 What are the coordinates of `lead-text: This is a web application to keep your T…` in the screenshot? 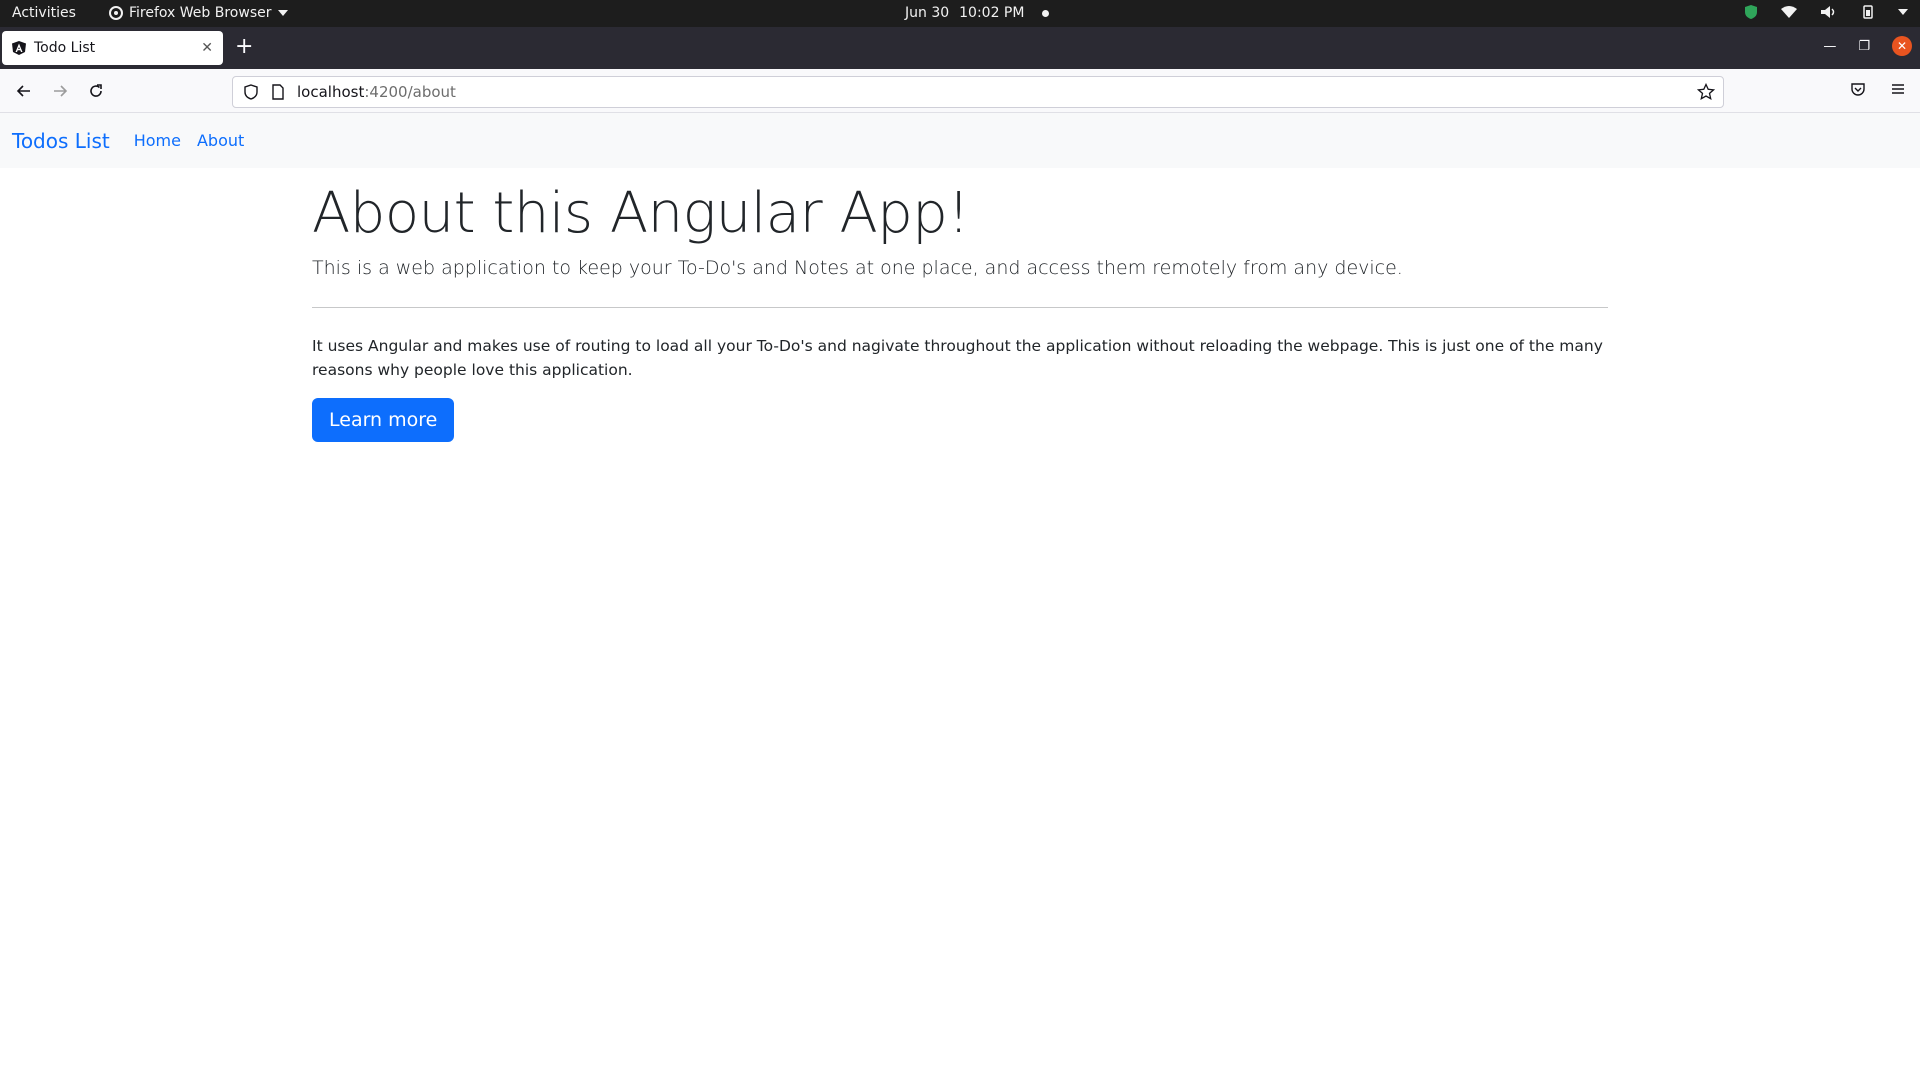 It's located at (857, 268).